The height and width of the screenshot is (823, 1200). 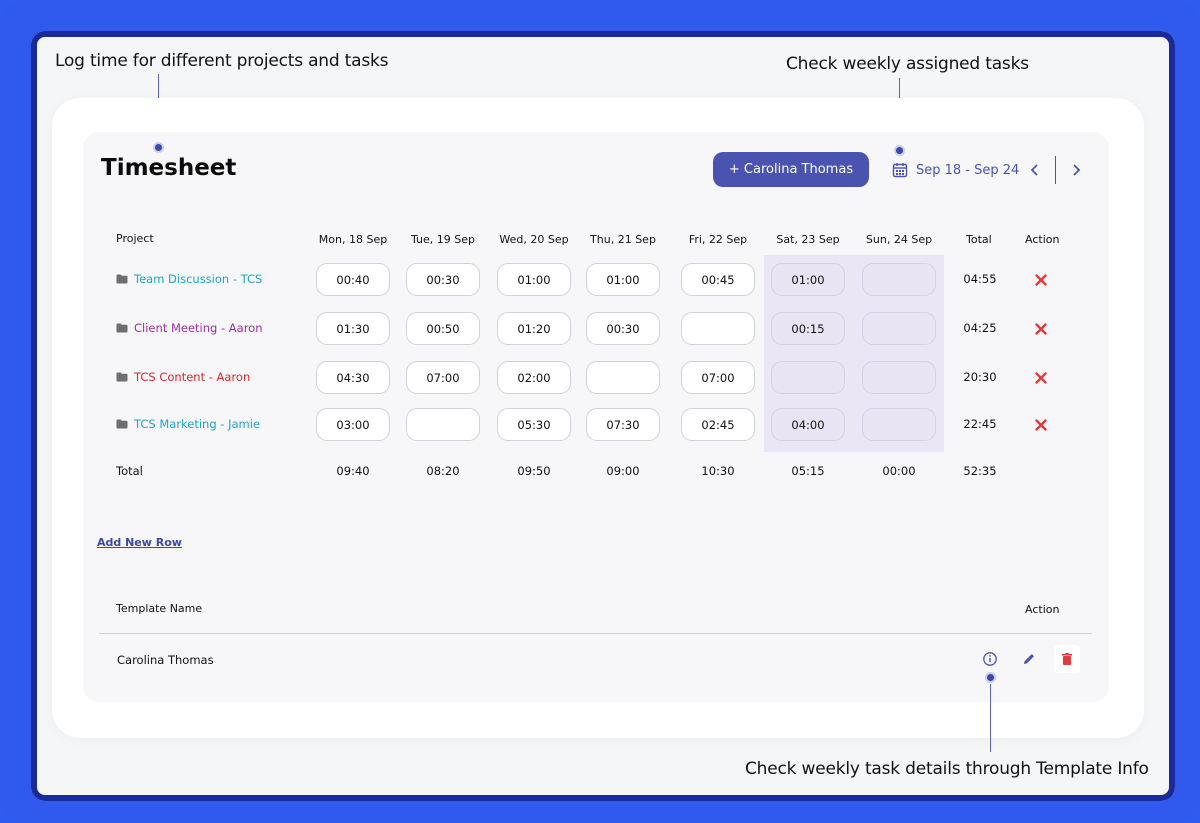 I want to click on annotation-dot-weekly-tasks, so click(x=899, y=150).